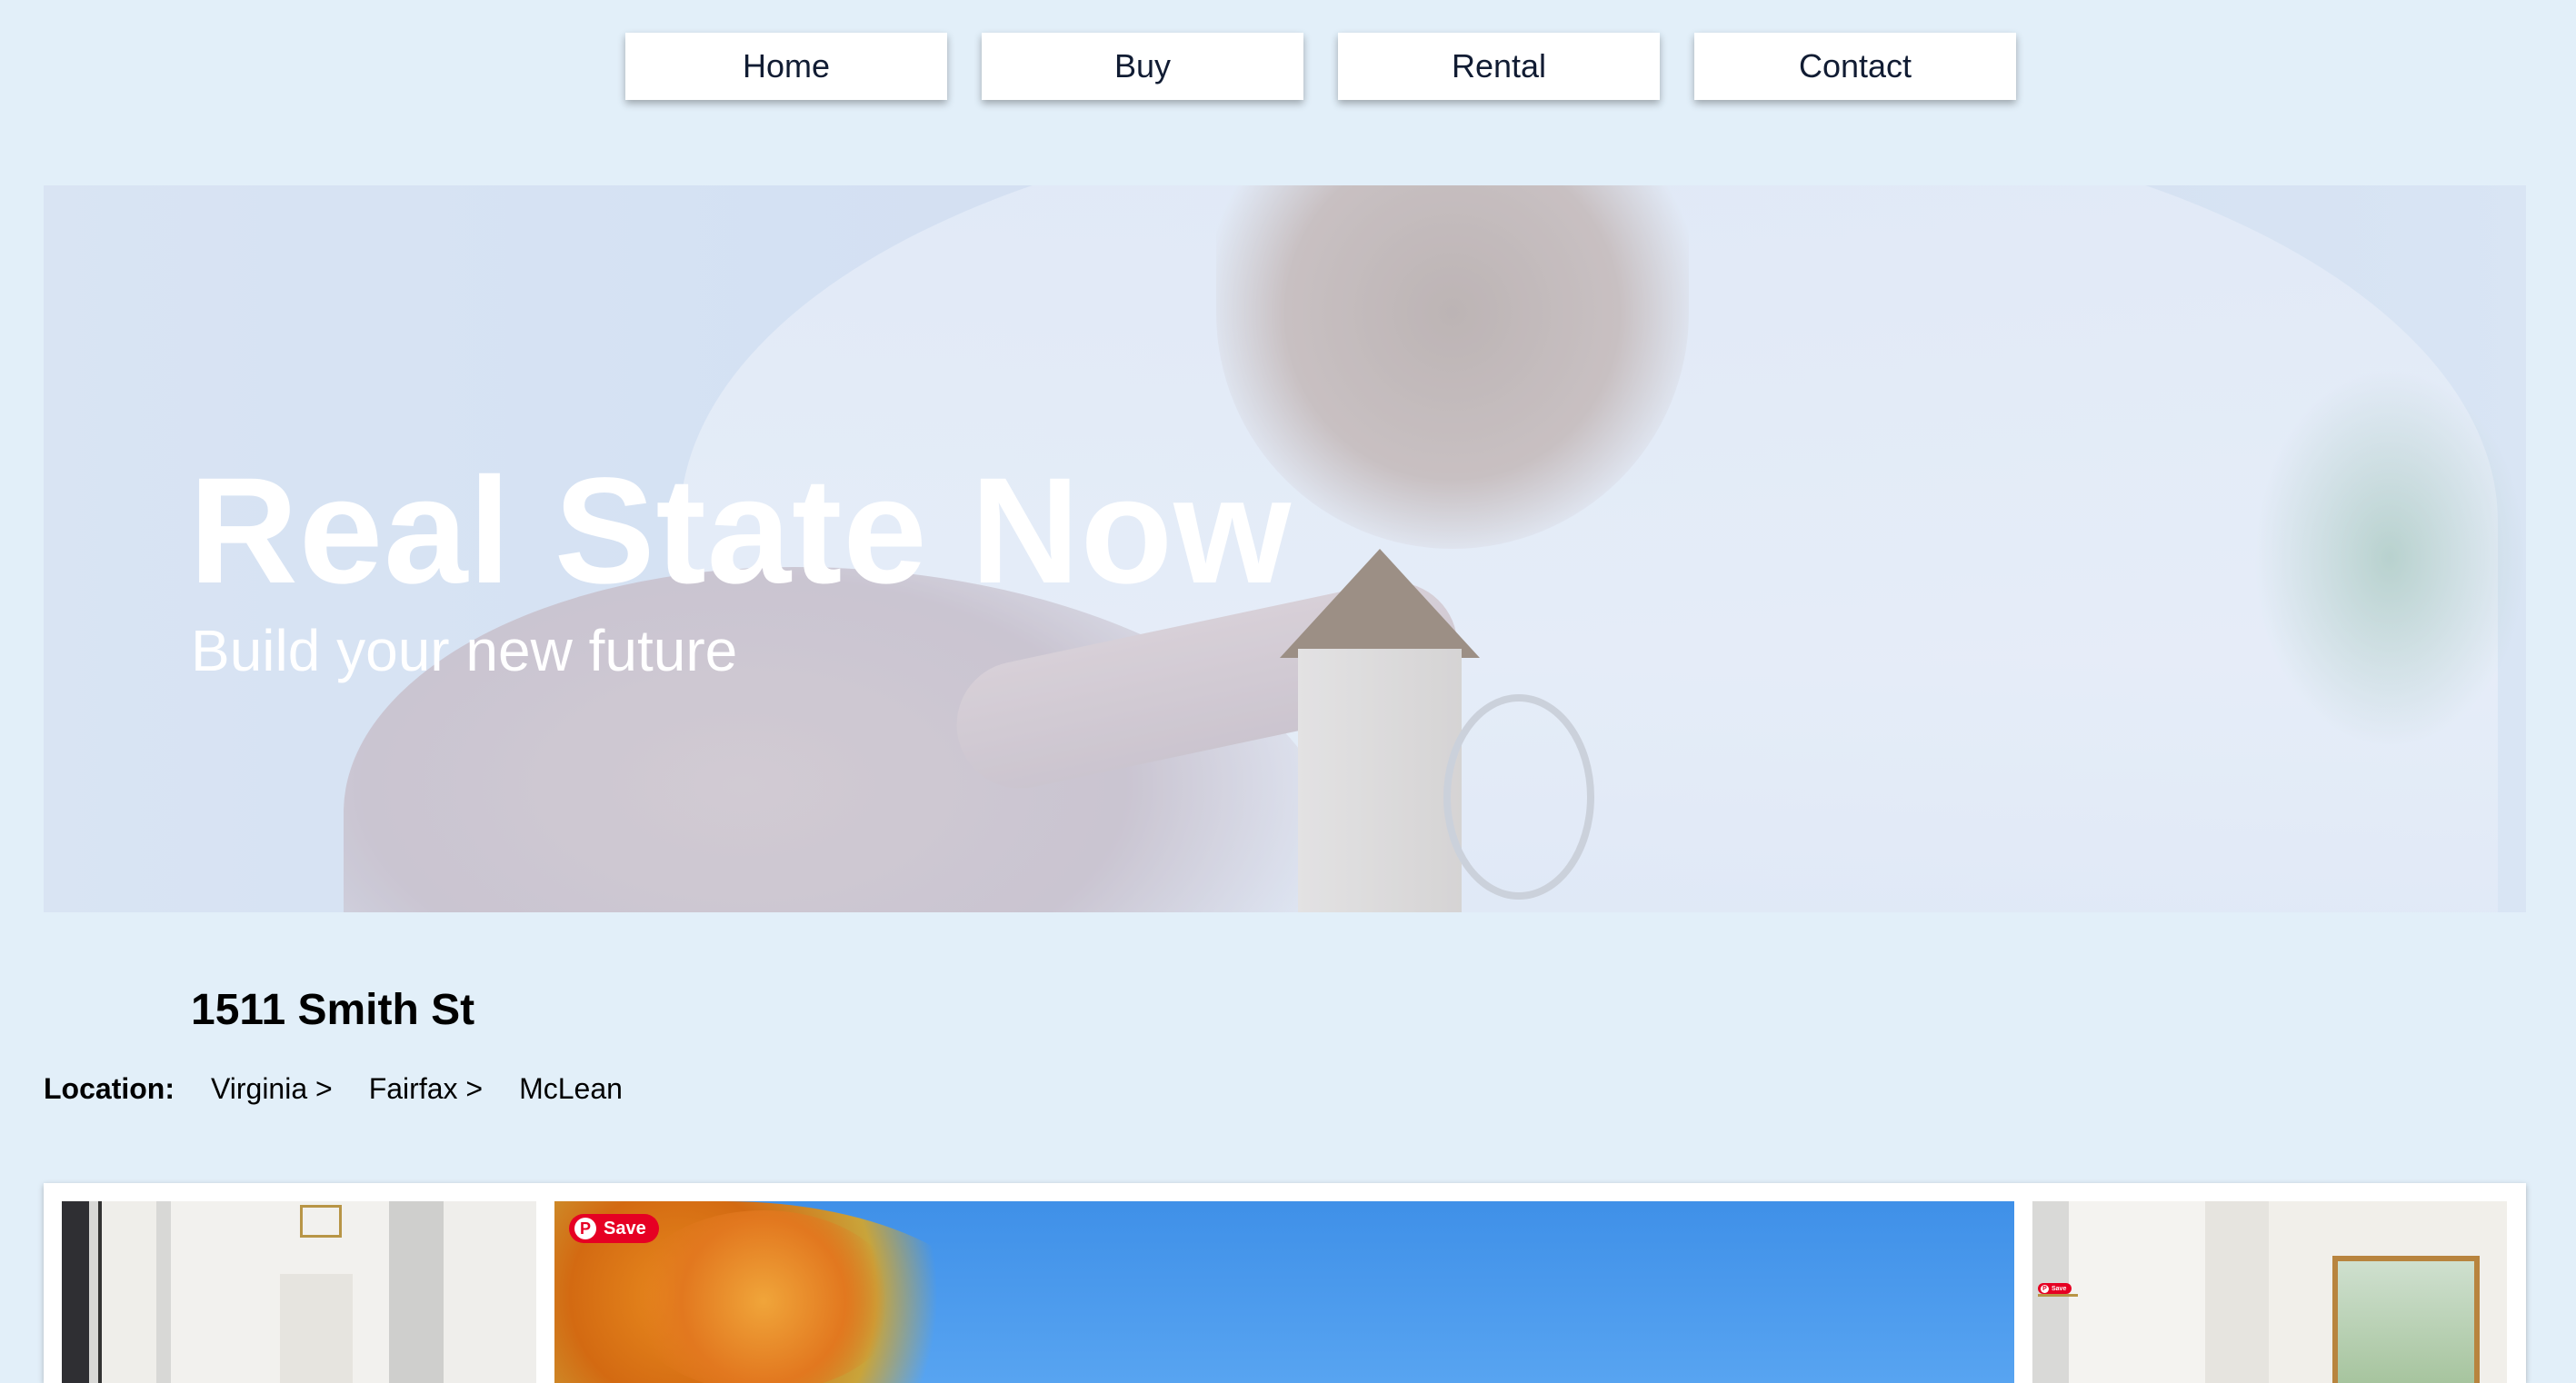 The height and width of the screenshot is (1383, 2576). I want to click on gallery-main-photo: P Save, so click(1284, 1292).